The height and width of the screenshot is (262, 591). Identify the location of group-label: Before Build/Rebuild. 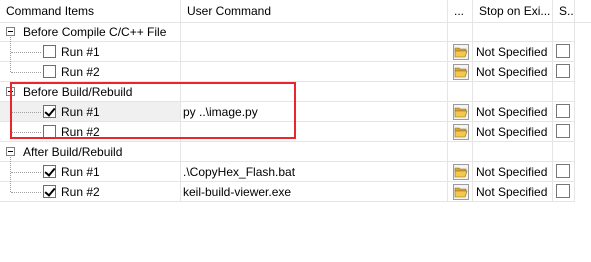
(78, 92).